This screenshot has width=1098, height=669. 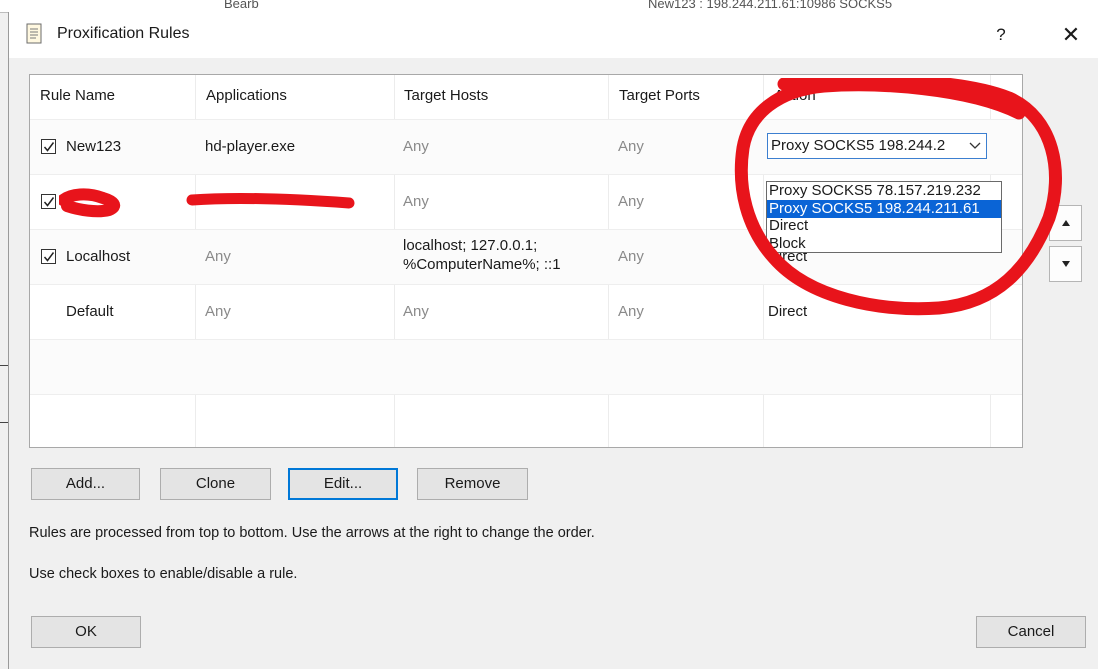 I want to click on clone-button: Clone, so click(x=215, y=484).